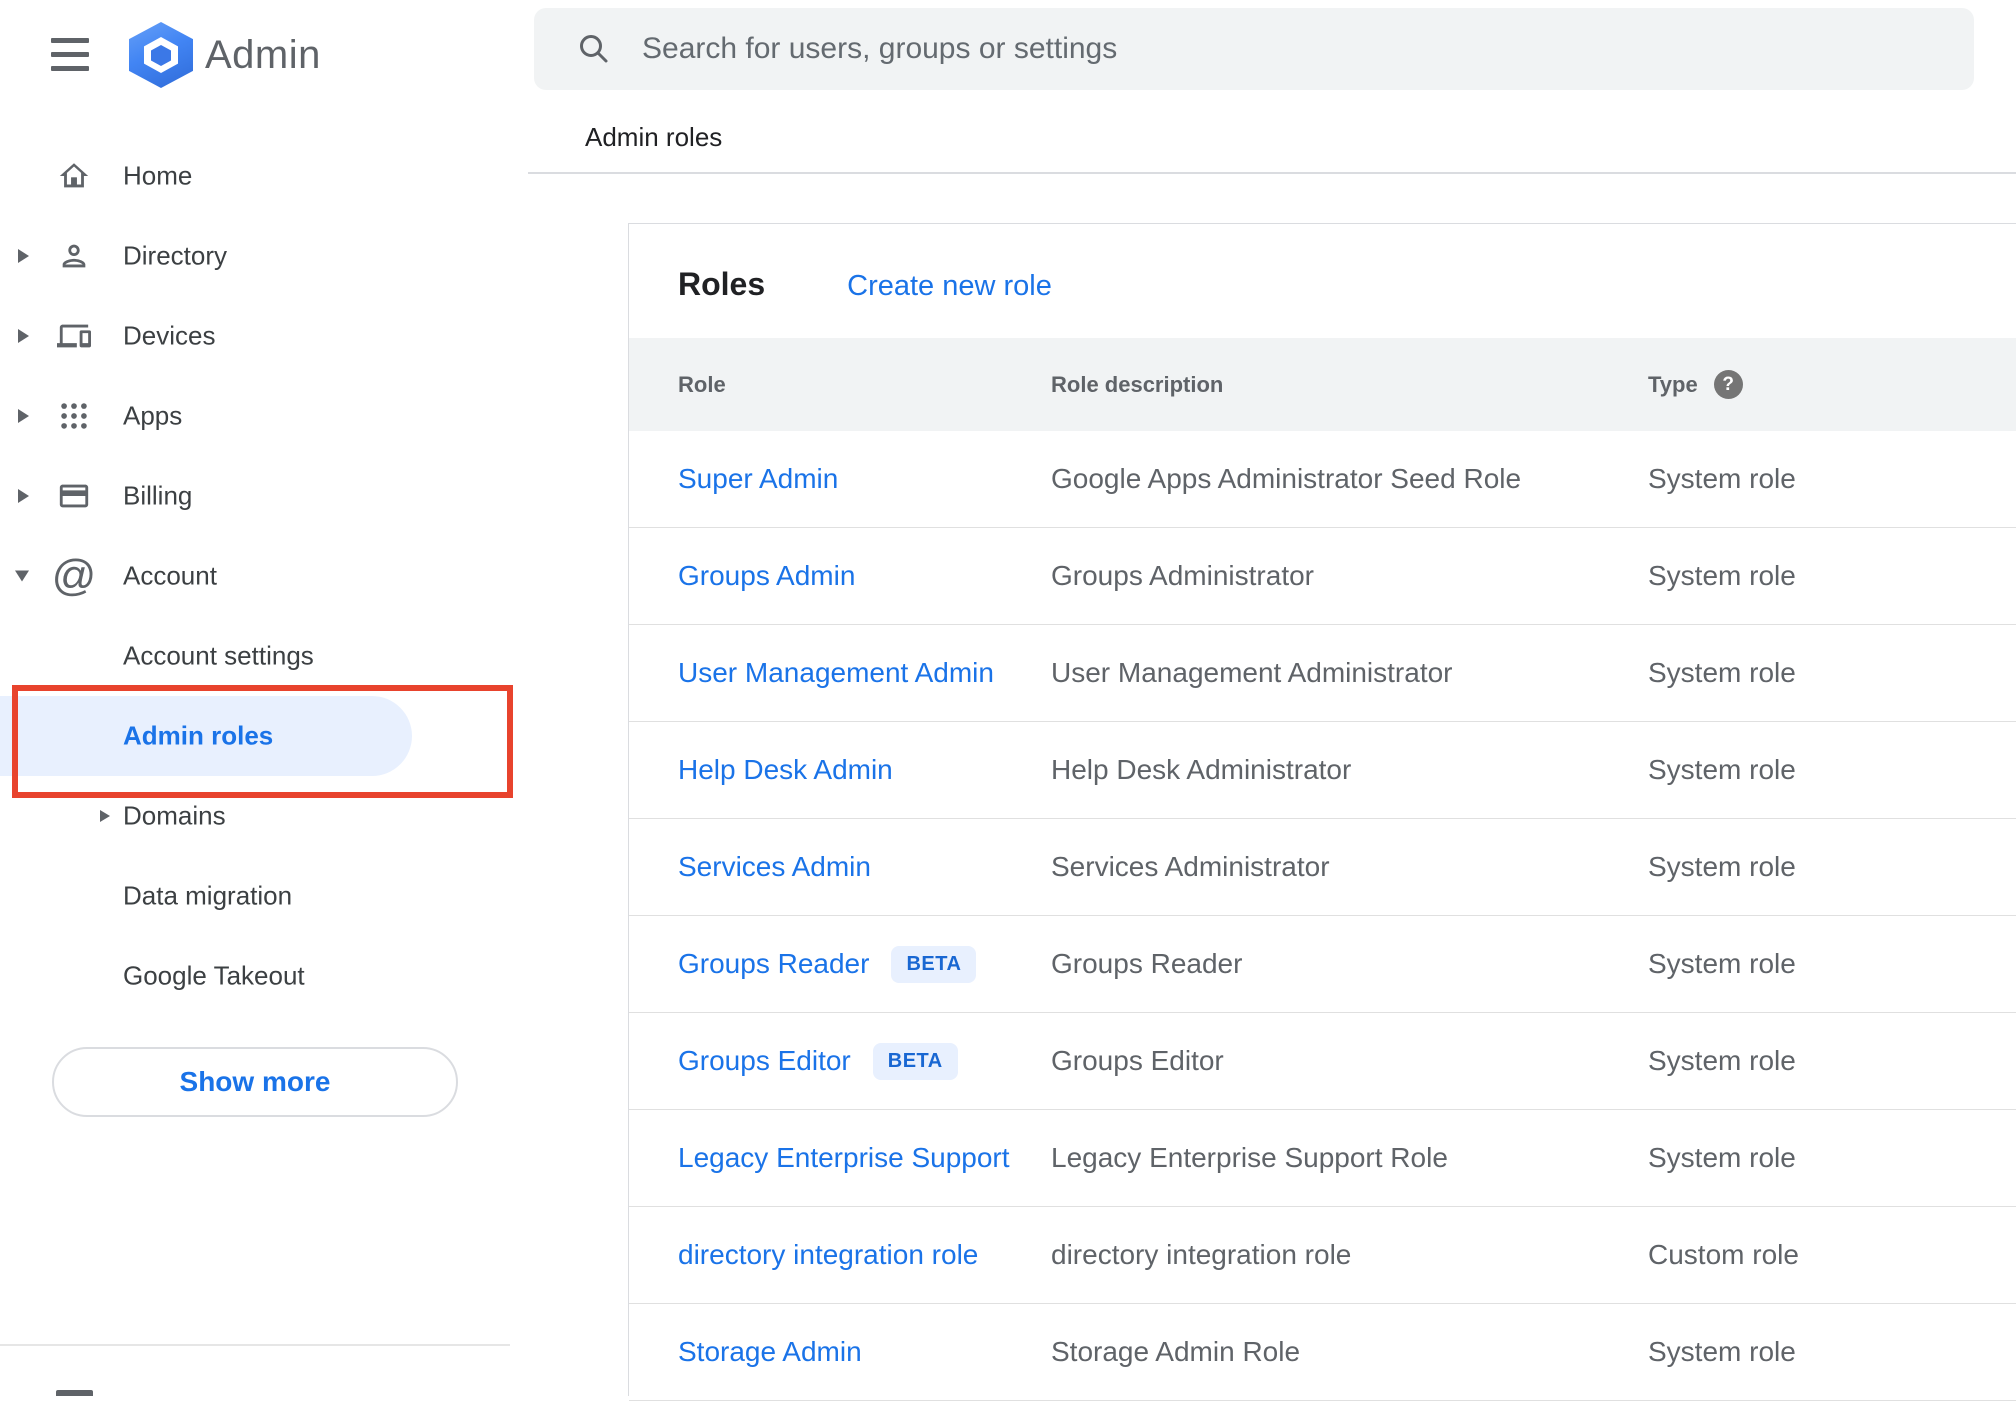 Image resolution: width=2016 pixels, height=1401 pixels. What do you see at coordinates (264, 816) in the screenshot?
I see `sidebar-item-domains: Domains` at bounding box center [264, 816].